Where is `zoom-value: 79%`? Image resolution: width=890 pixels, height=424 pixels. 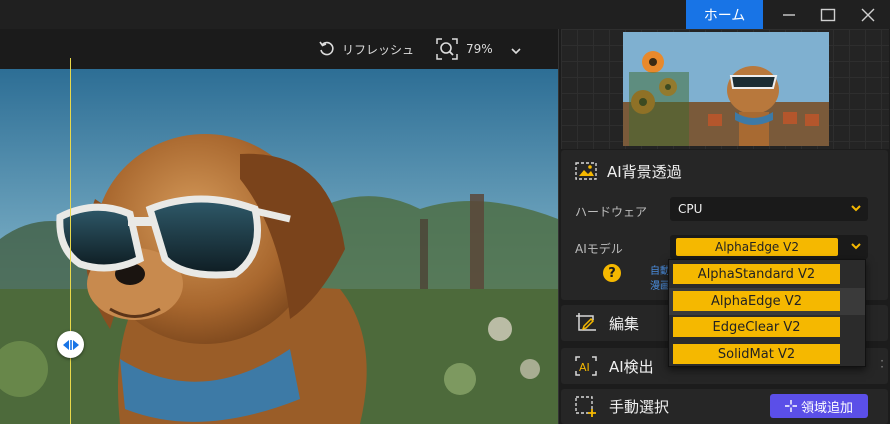
zoom-value: 79% is located at coordinates (479, 49).